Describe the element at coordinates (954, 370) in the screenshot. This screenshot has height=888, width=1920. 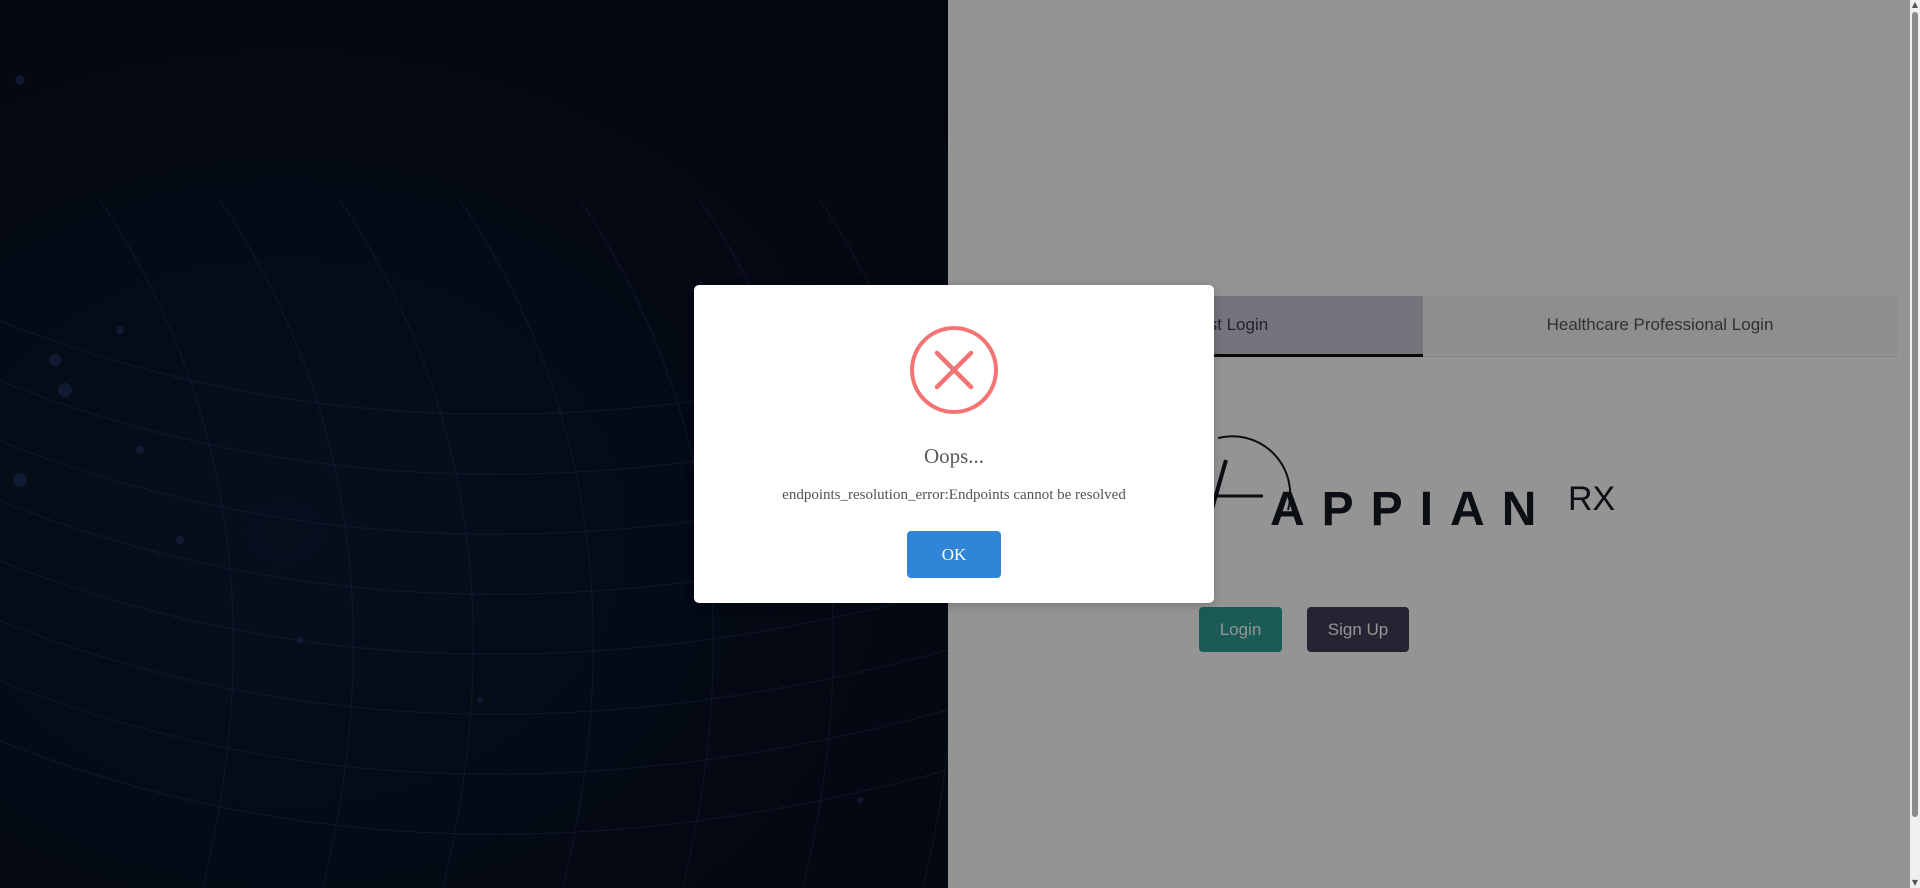
I see `error-x-icon` at that location.